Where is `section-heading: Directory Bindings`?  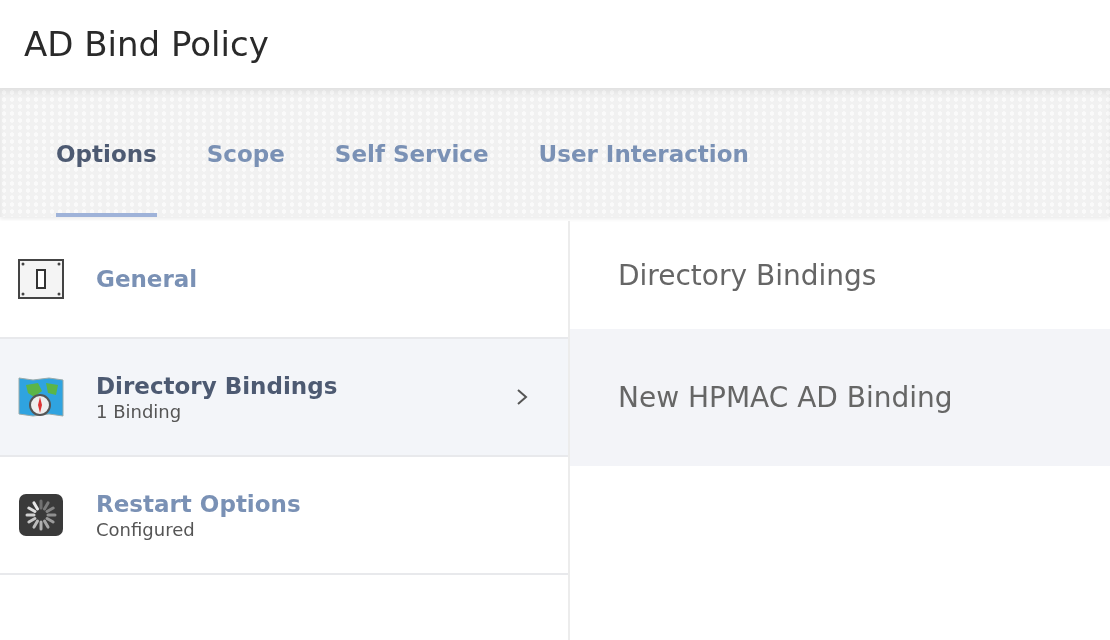 section-heading: Directory Bindings is located at coordinates (747, 275).